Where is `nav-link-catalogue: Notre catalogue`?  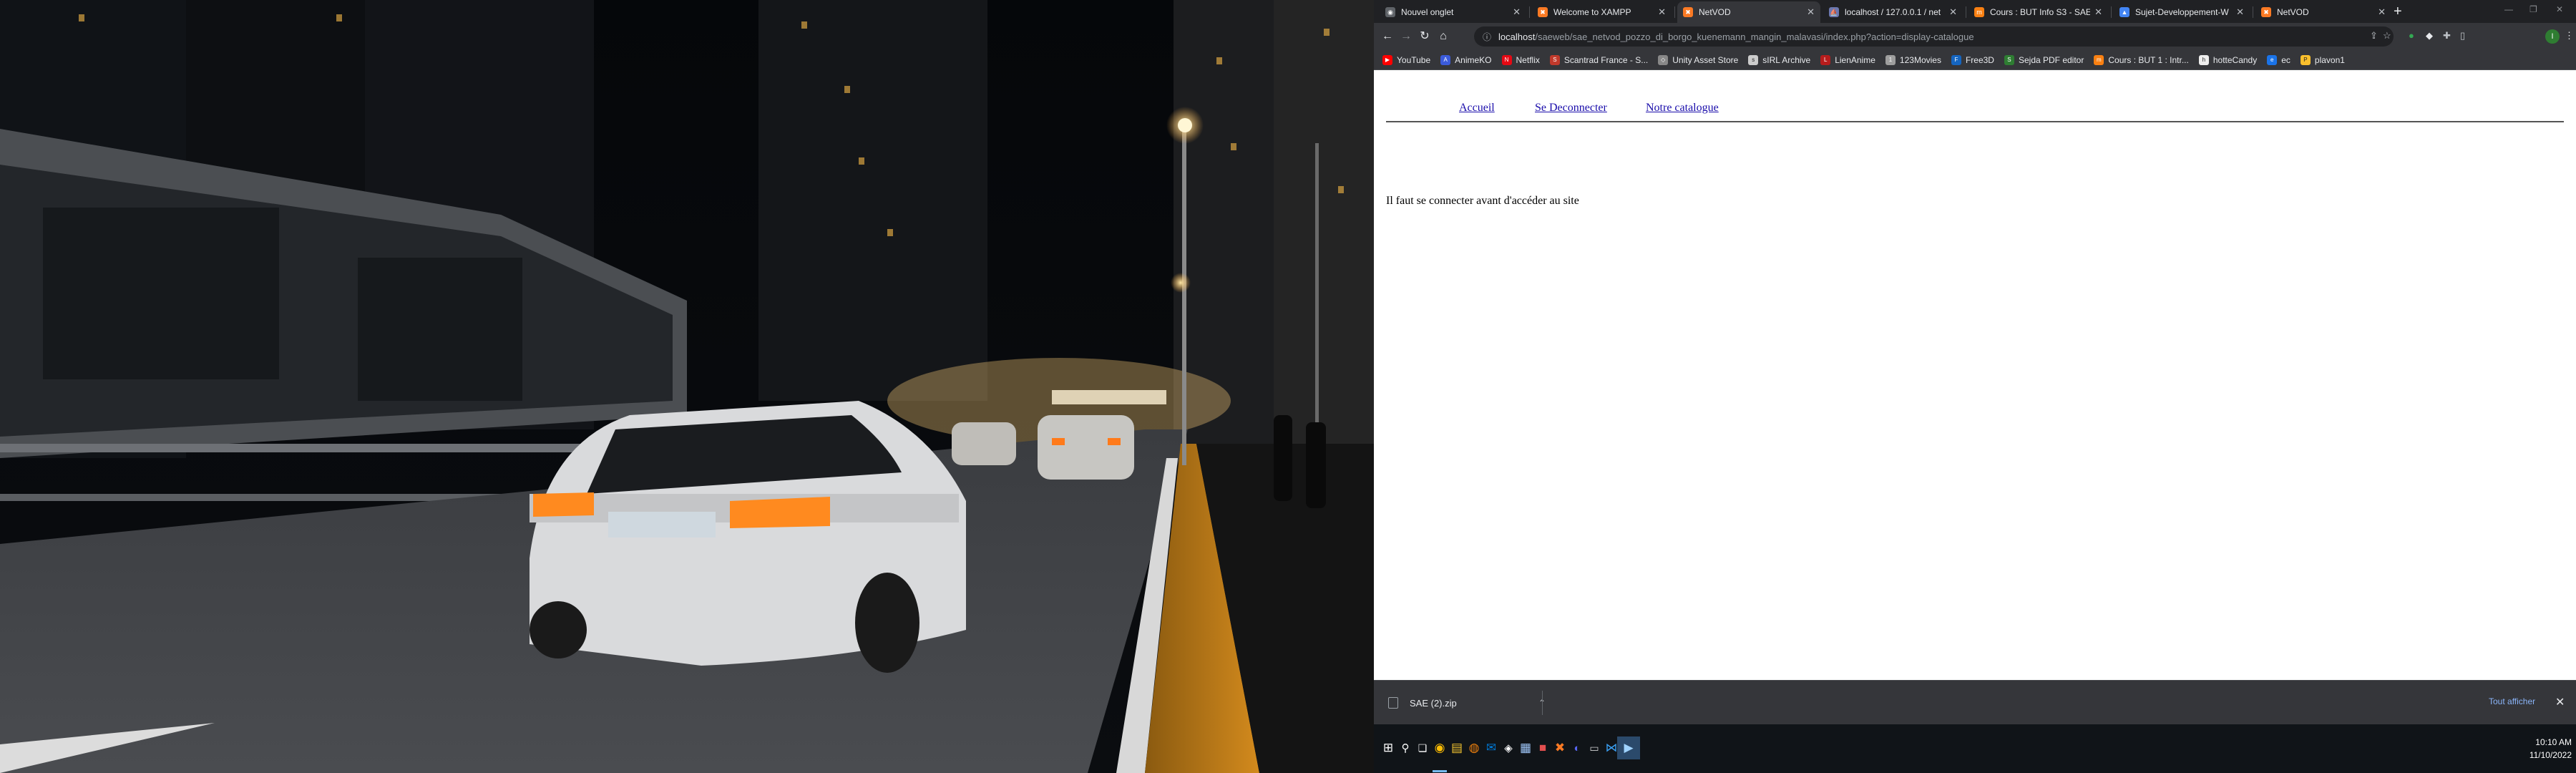 nav-link-catalogue: Notre catalogue is located at coordinates (1682, 108).